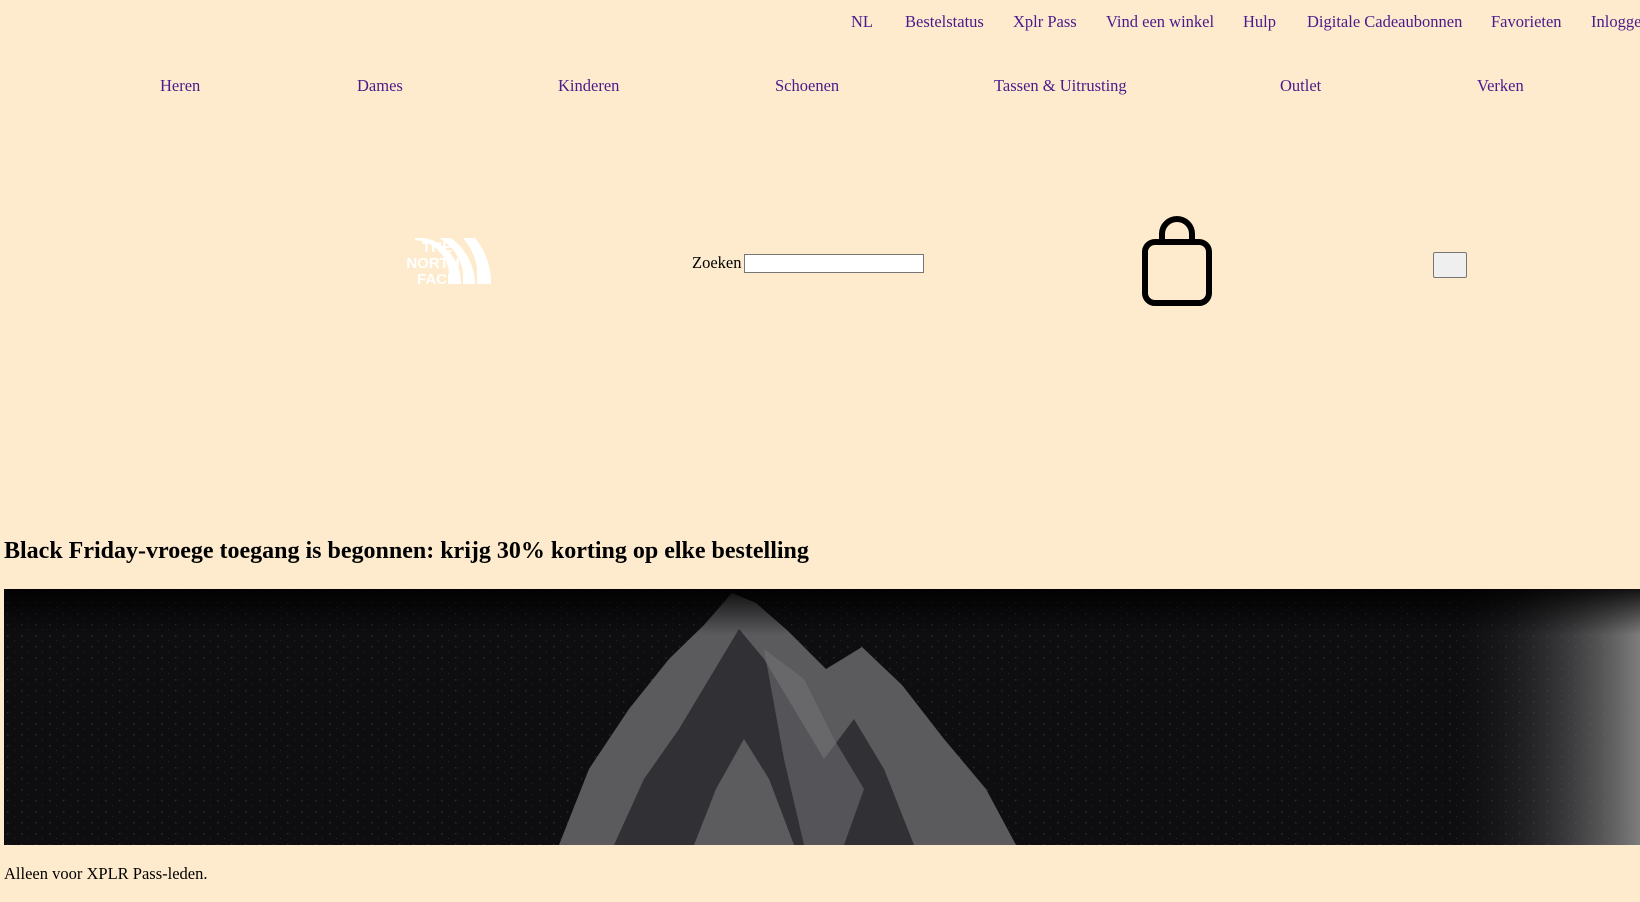  I want to click on utility-link-store-locator: Vind een winkel, so click(1160, 22).